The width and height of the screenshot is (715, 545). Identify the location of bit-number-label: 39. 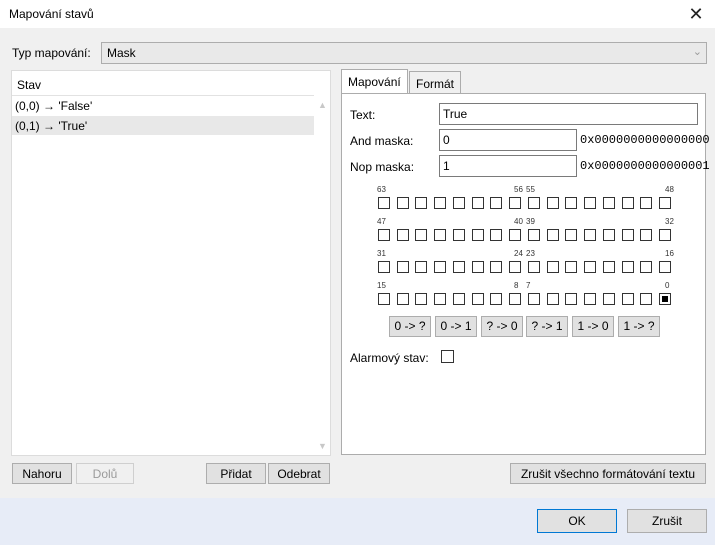
(530, 221).